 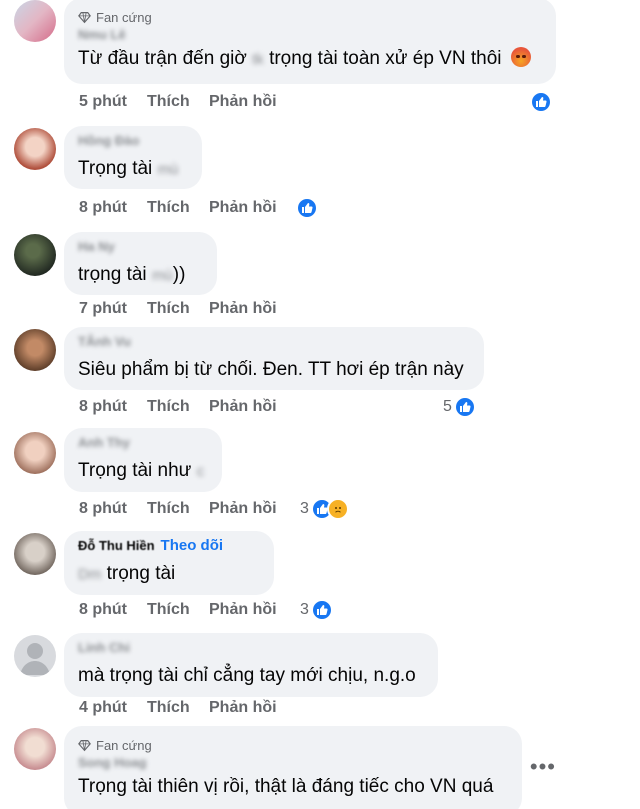 What do you see at coordinates (200, 471) in the screenshot?
I see `redacted-word: c` at bounding box center [200, 471].